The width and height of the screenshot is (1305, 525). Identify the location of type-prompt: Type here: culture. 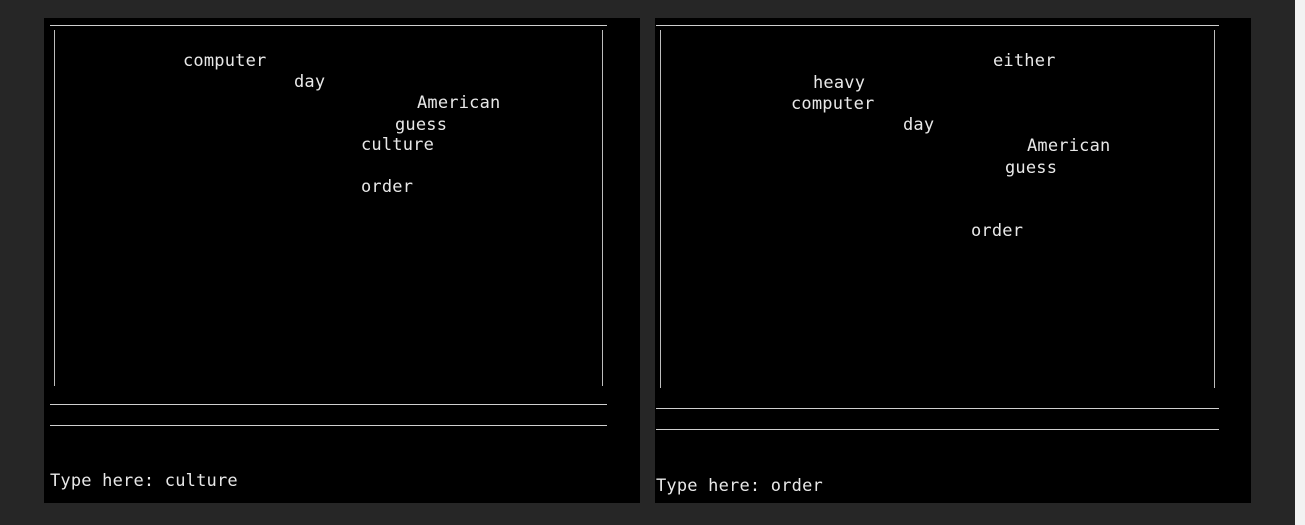
(144, 481).